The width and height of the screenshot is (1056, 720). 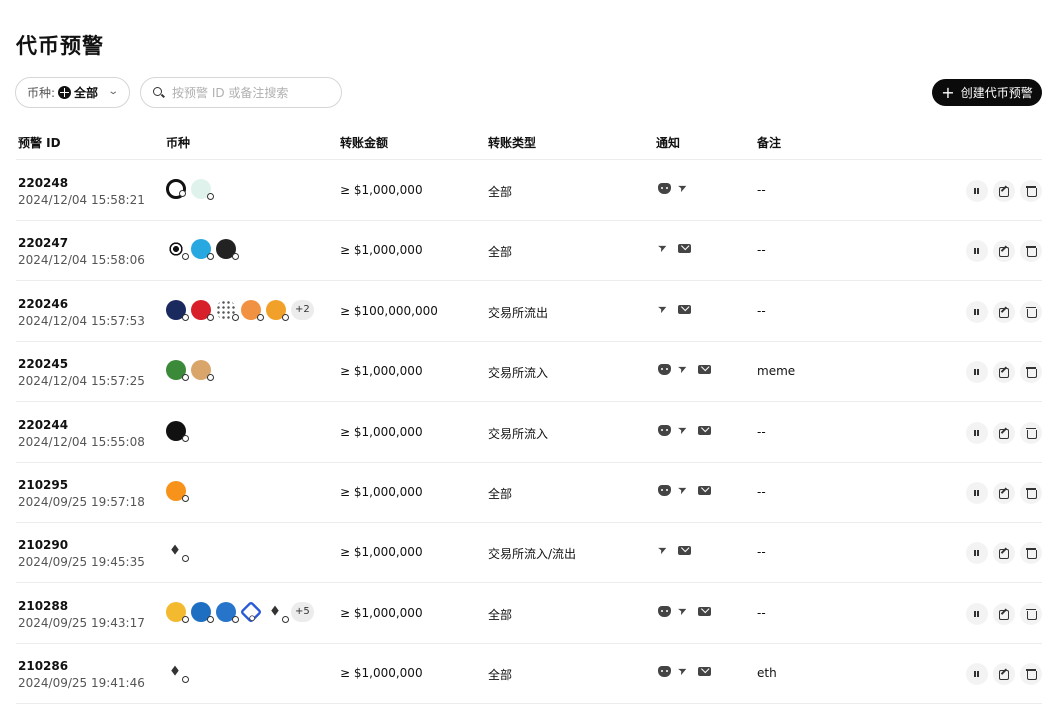 What do you see at coordinates (177, 371) in the screenshot?
I see `pepe-coin-icon` at bounding box center [177, 371].